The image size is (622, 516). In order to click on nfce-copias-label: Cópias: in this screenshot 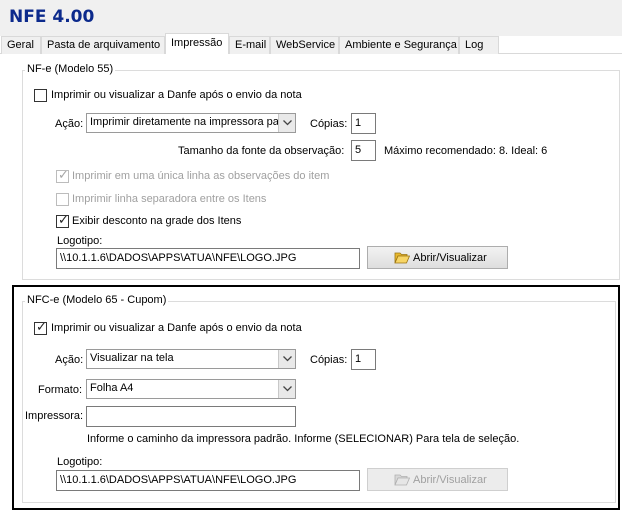, I will do `click(329, 360)`.